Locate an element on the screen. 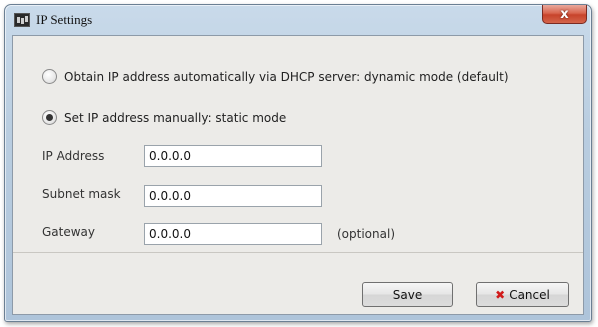 This screenshot has width=598, height=327. close-button: x is located at coordinates (564, 14).